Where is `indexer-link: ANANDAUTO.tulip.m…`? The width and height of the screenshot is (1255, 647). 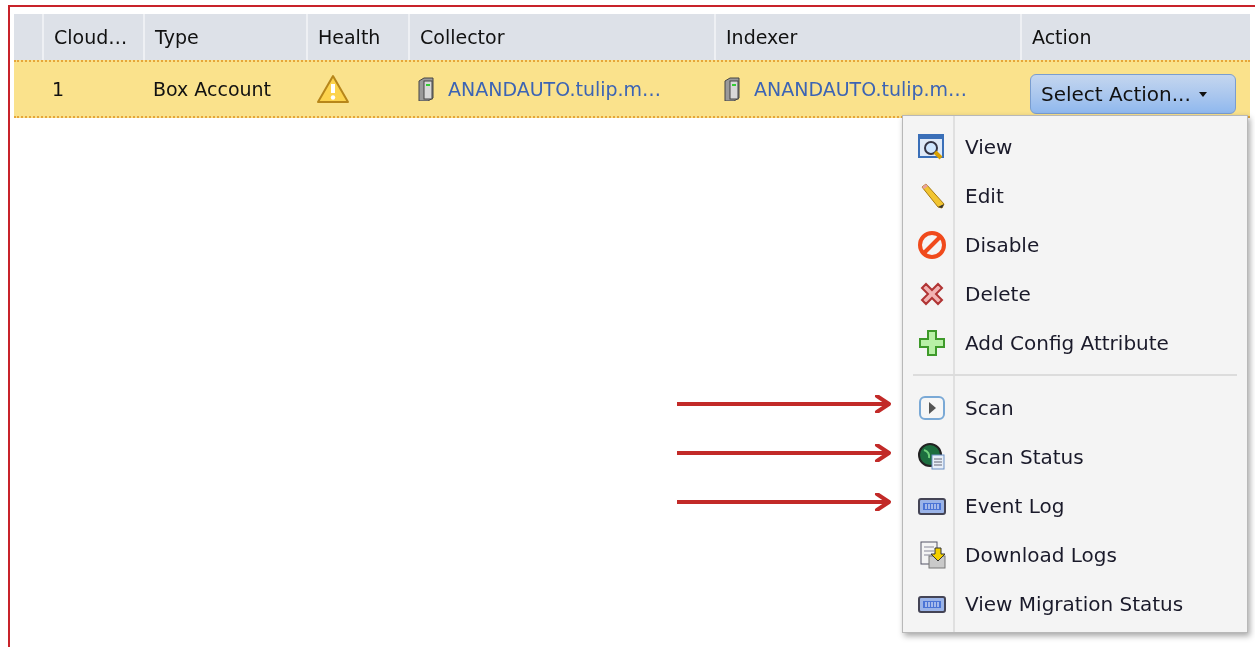 indexer-link: ANANDAUTO.tulip.m… is located at coordinates (861, 89).